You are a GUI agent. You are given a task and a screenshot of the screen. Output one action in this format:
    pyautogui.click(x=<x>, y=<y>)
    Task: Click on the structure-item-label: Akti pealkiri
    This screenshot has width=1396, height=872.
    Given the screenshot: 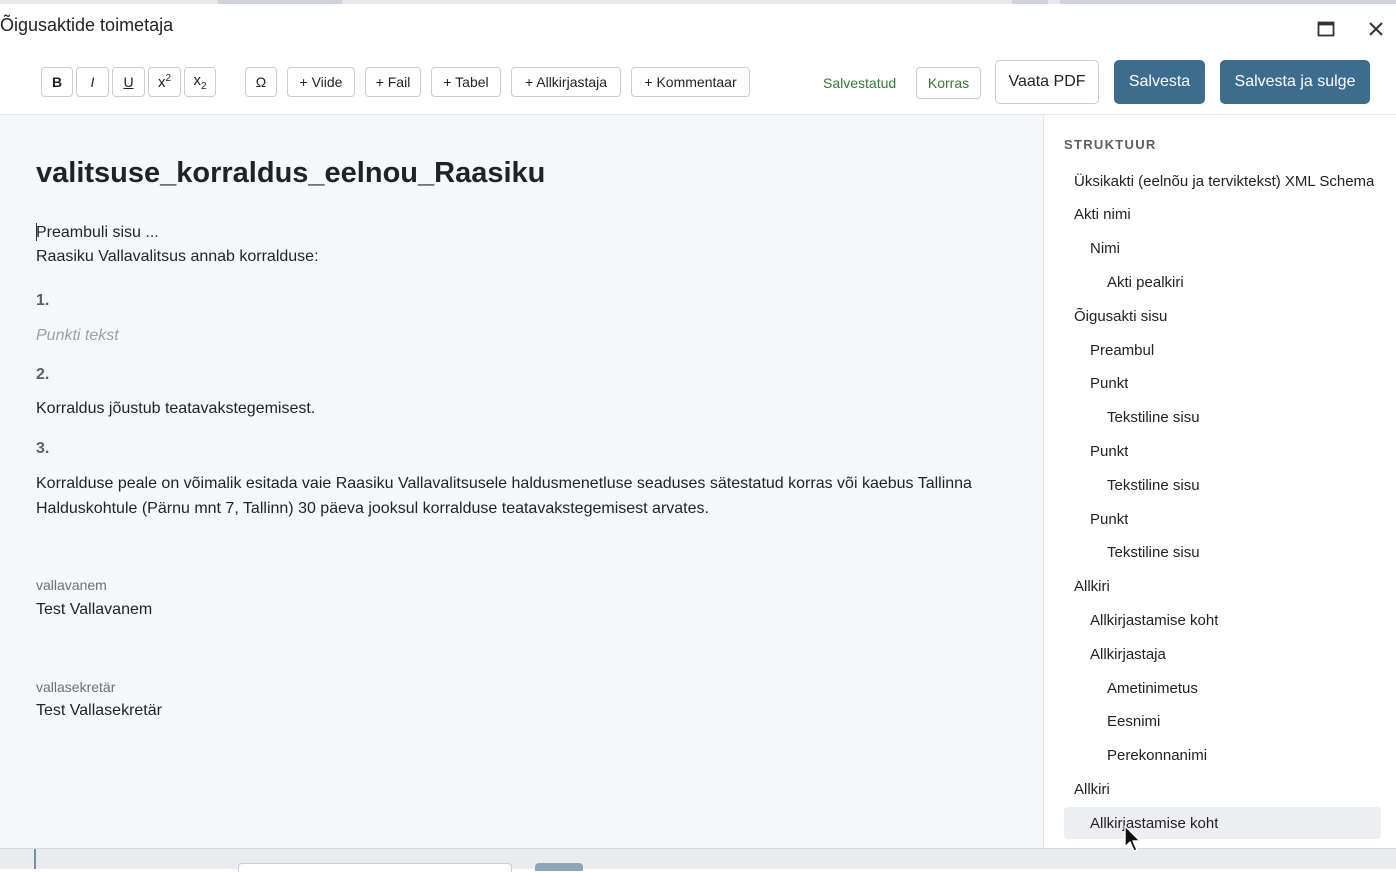 What is the action you would take?
    pyautogui.click(x=1145, y=282)
    